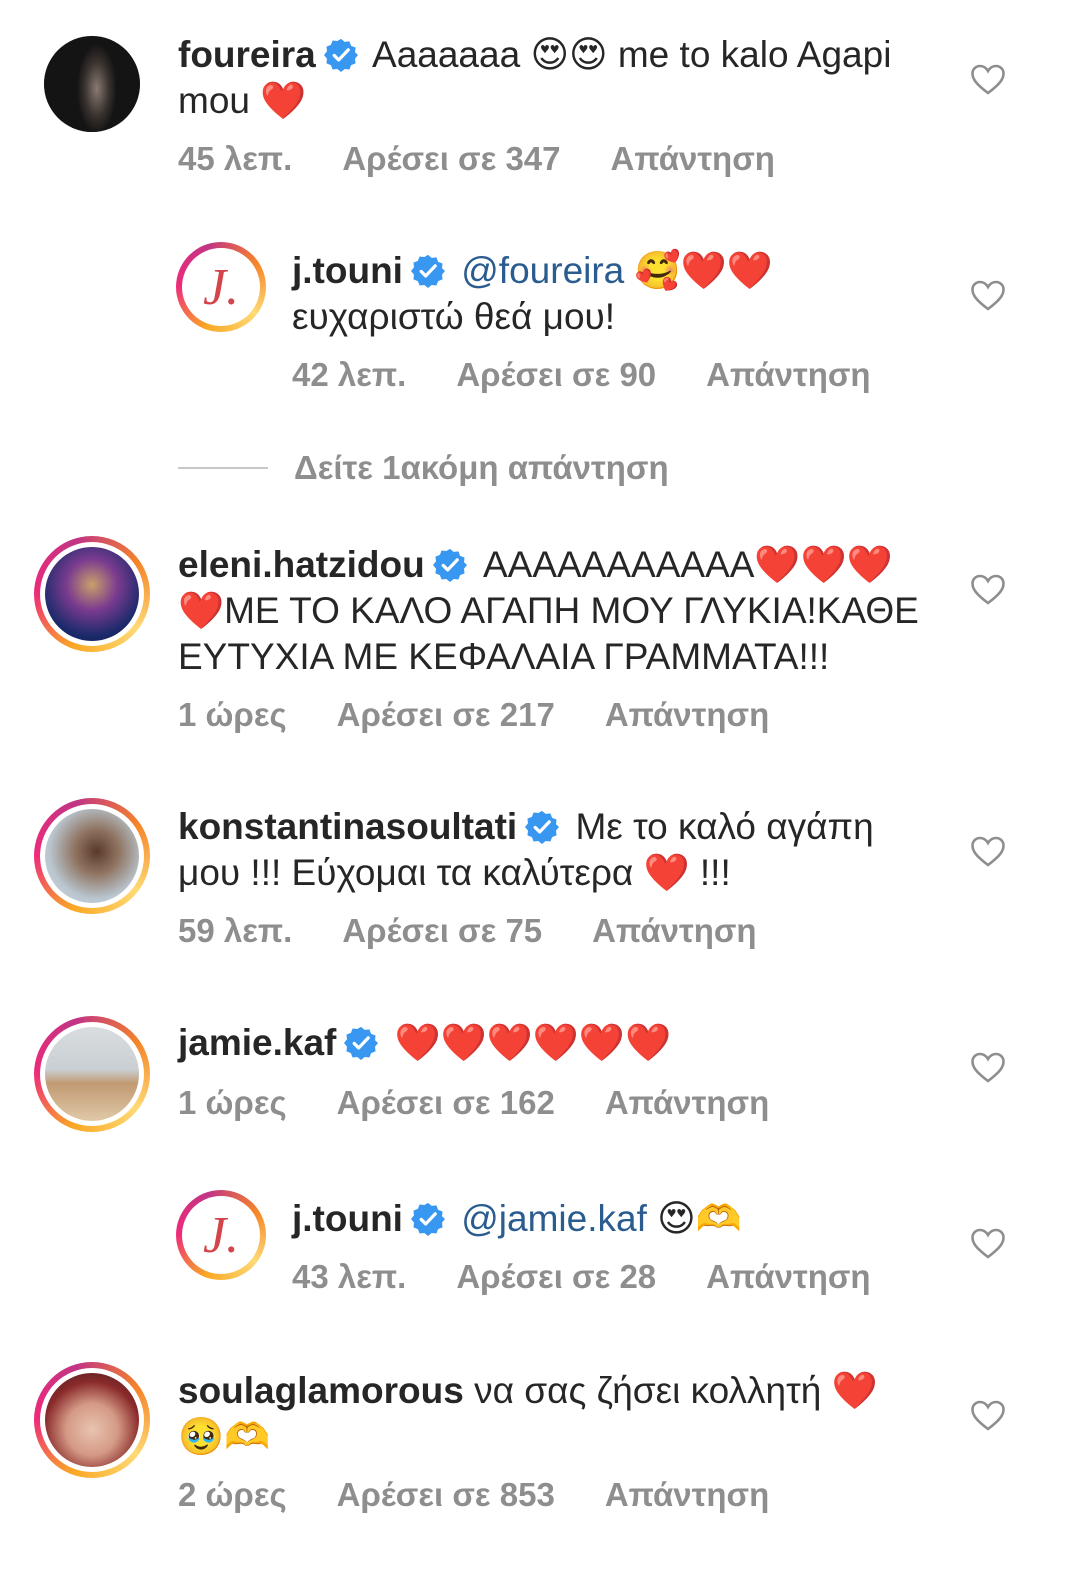  Describe the element at coordinates (699, 1218) in the screenshot. I see `comment-text: 😍🫶` at that location.